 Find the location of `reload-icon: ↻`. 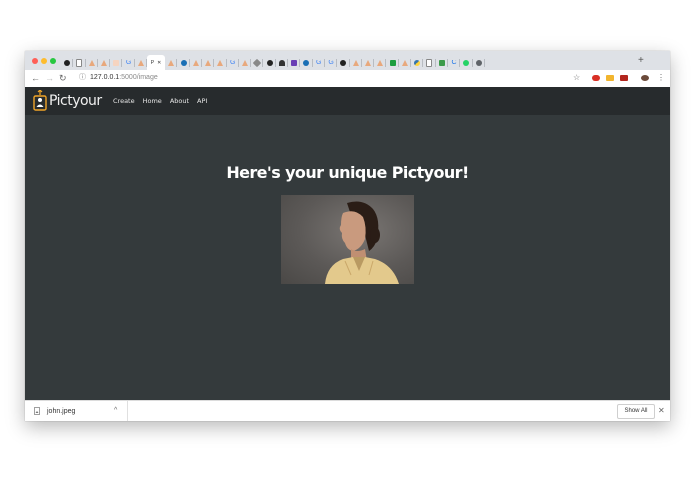

reload-icon: ↻ is located at coordinates (63, 78).